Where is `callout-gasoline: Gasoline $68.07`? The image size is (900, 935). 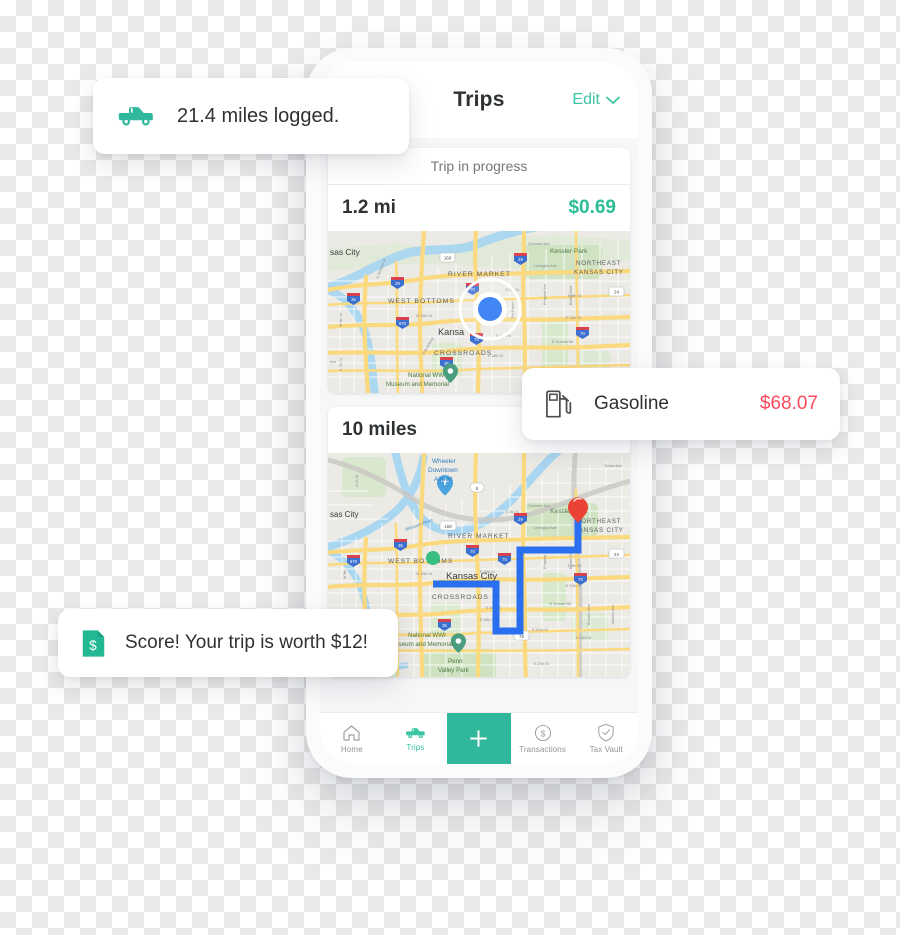
callout-gasoline: Gasoline $68.07 is located at coordinates (681, 404).